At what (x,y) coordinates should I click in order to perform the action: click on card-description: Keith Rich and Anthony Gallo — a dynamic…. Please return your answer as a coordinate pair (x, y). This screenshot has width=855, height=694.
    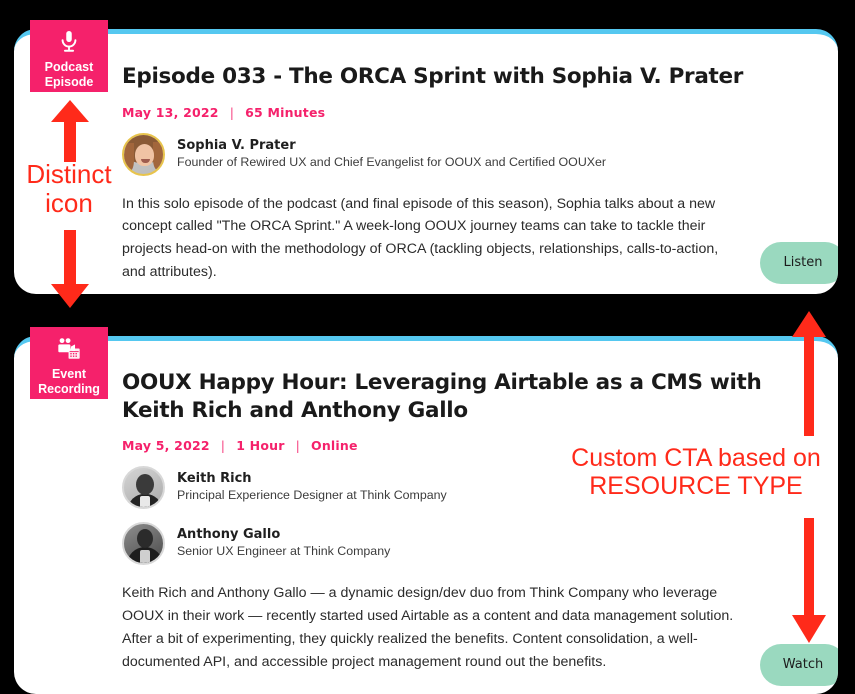
    Looking at the image, I should click on (428, 627).